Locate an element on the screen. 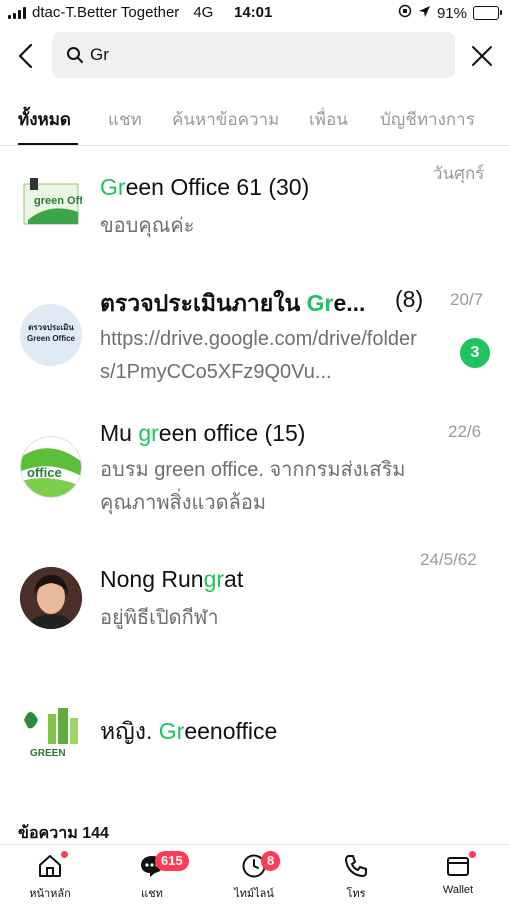 The height and width of the screenshot is (905, 509). nav-label: โทร is located at coordinates (356, 894).